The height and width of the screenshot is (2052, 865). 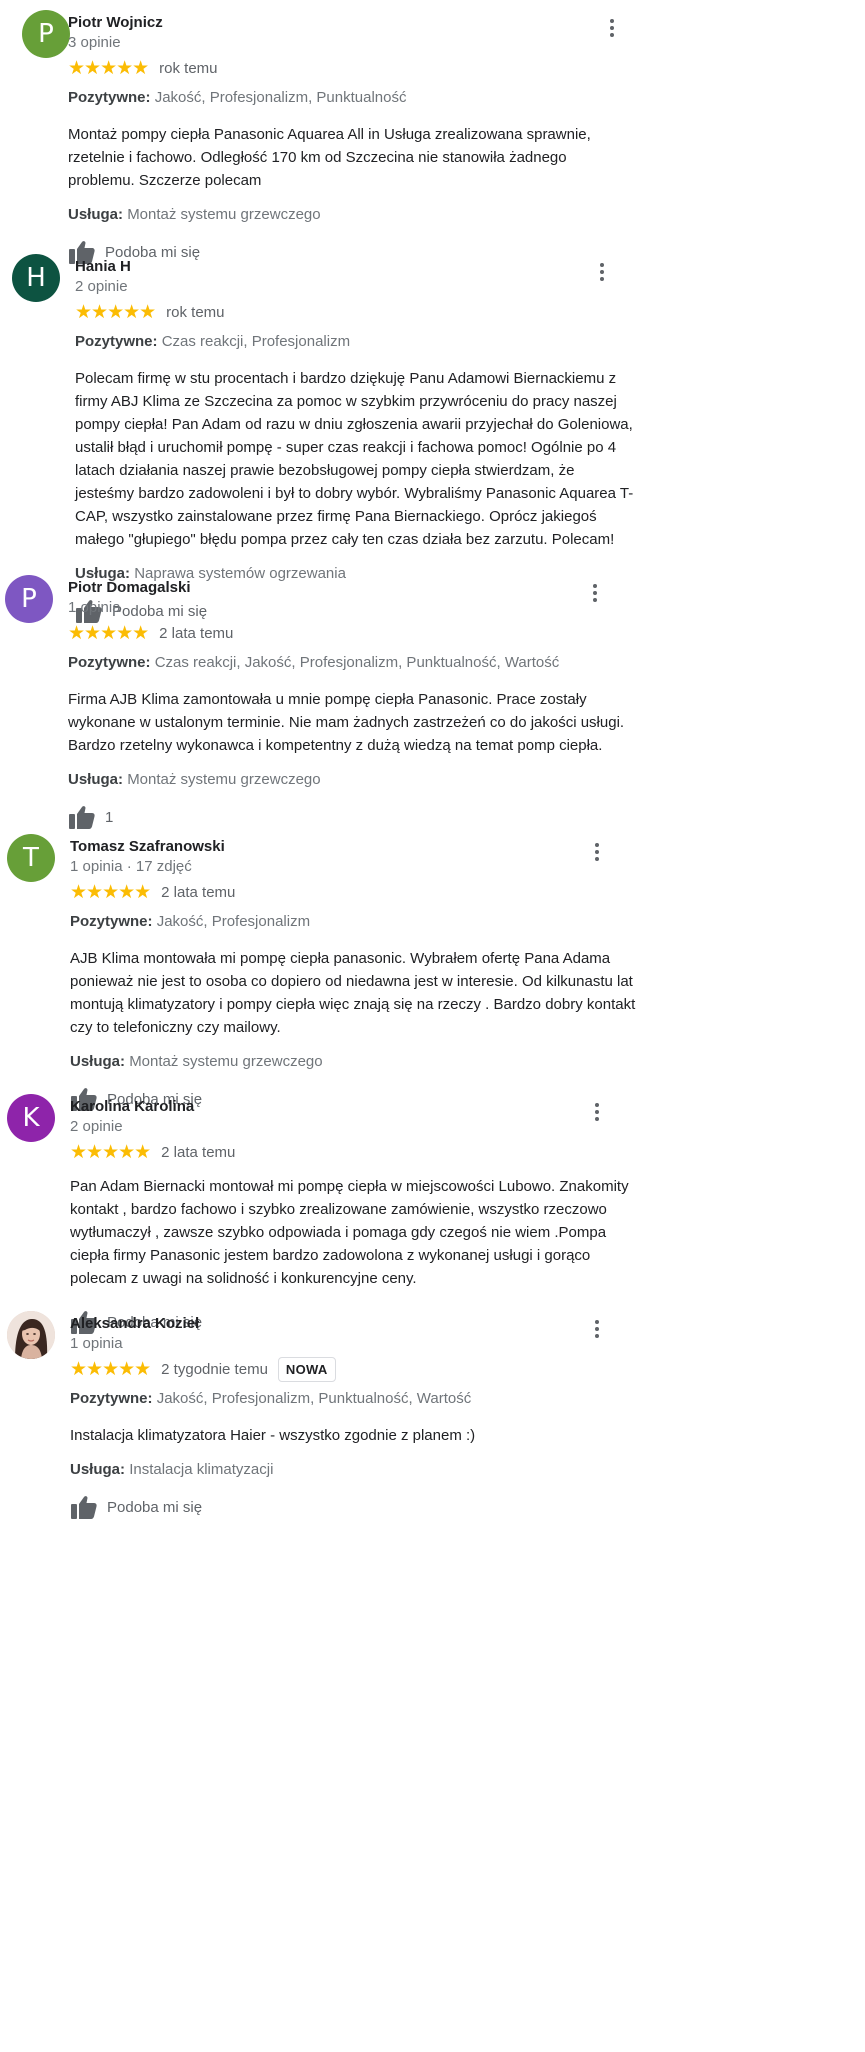 I want to click on avatar: K, so click(x=31, y=1118).